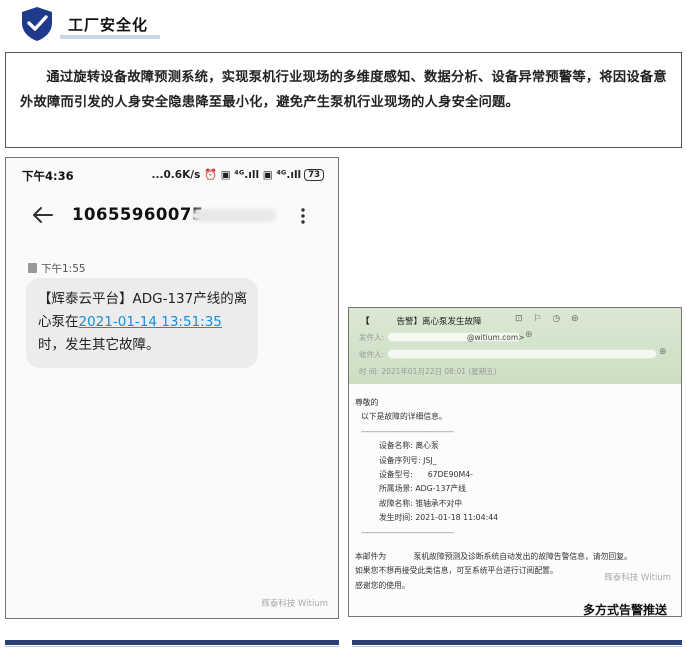 The height and width of the screenshot is (655, 687). What do you see at coordinates (63, 269) in the screenshot?
I see `message-time-text: 下午1:55` at bounding box center [63, 269].